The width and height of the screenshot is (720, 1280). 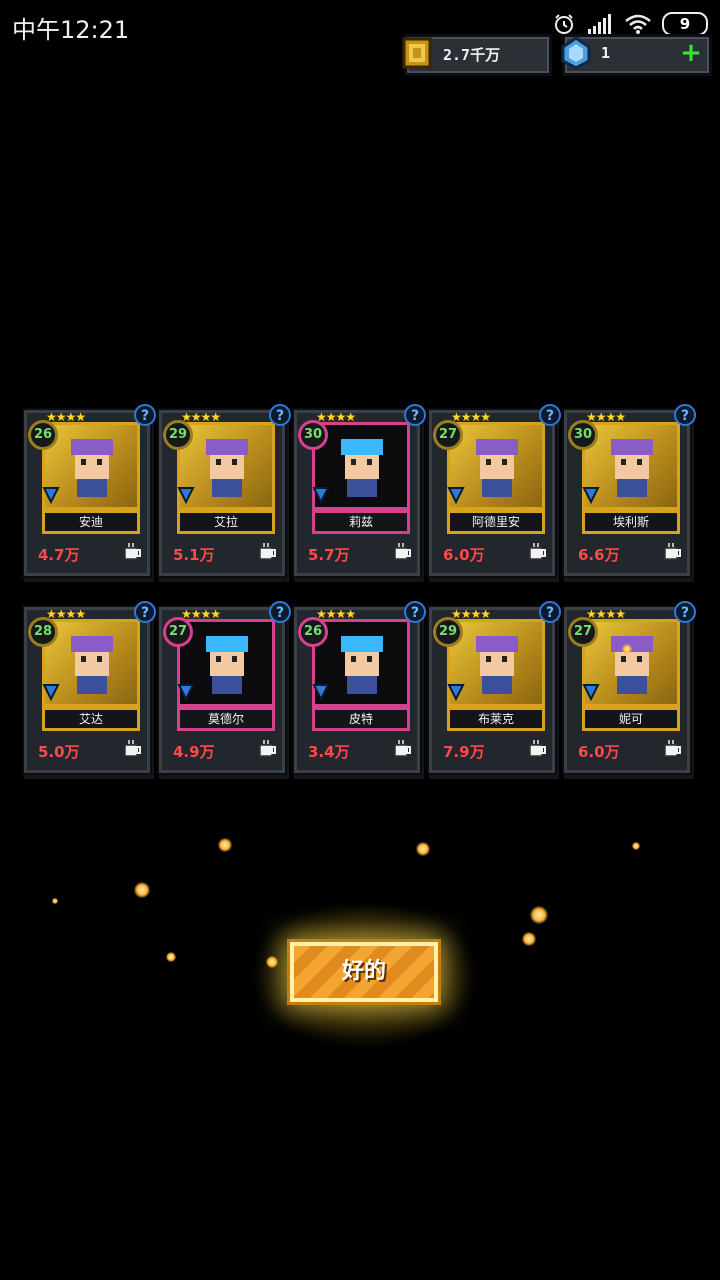 I want to click on hero-name: 艾达, so click(x=91, y=719).